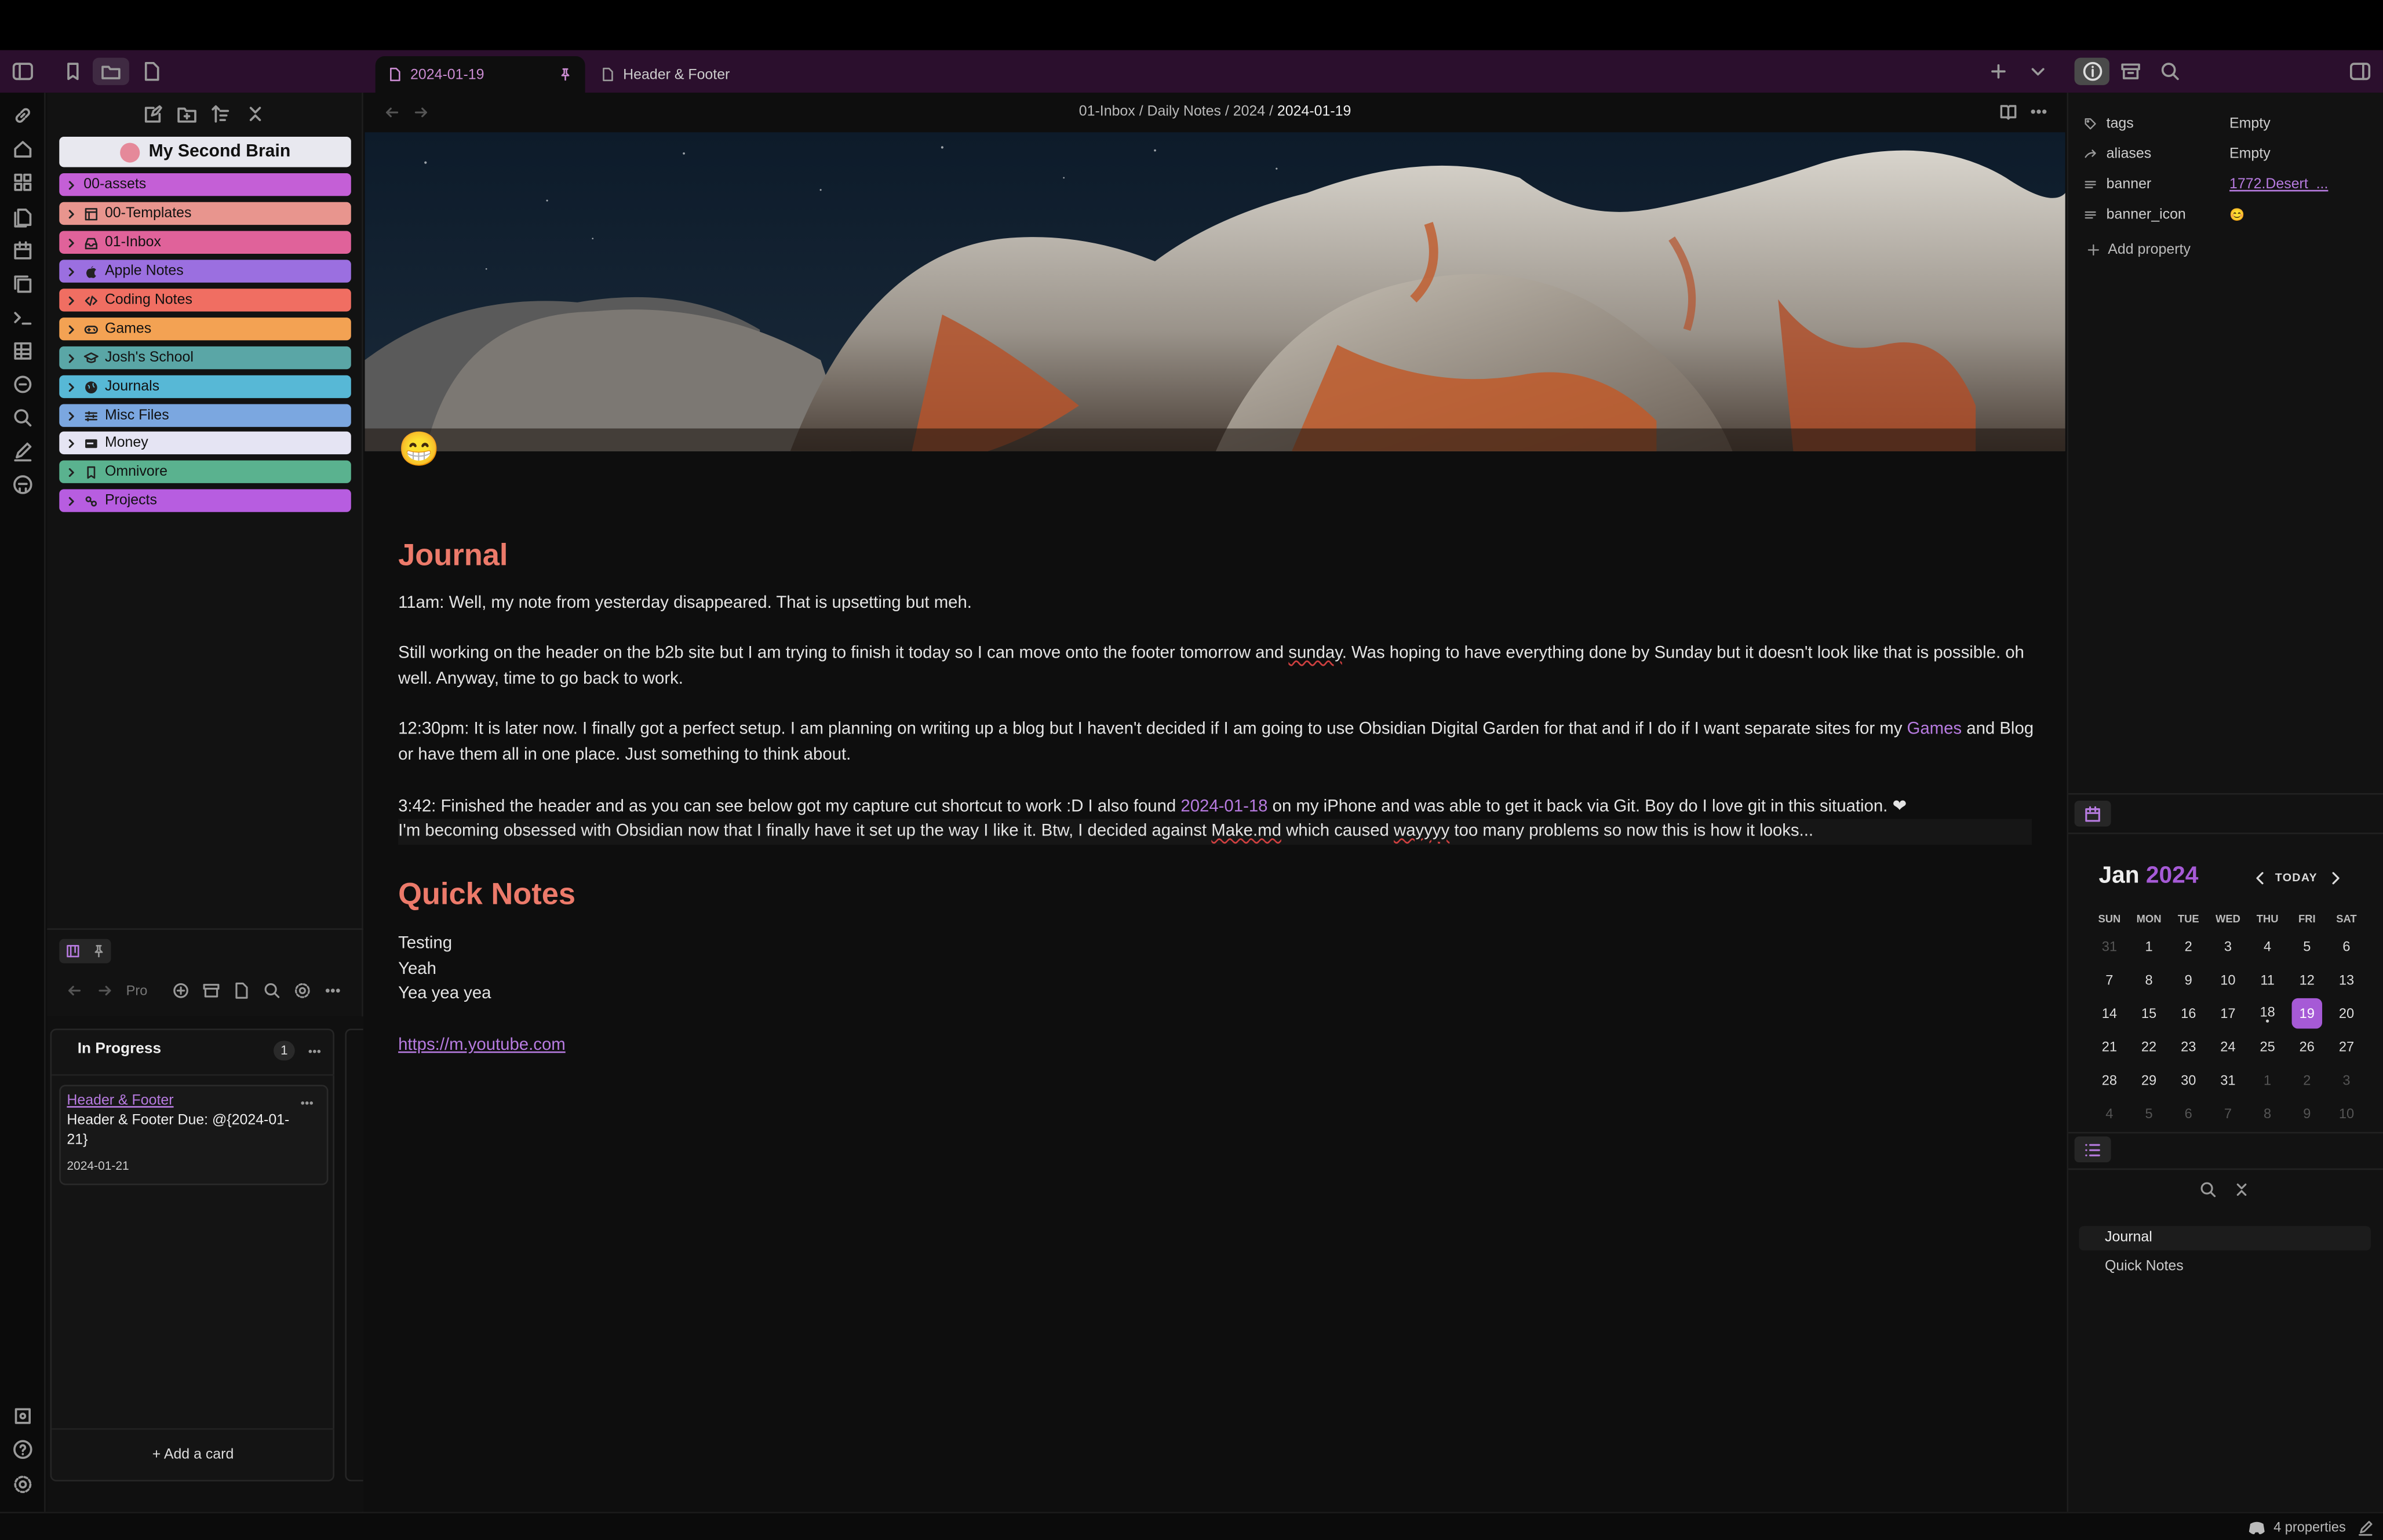  What do you see at coordinates (23, 218) in the screenshot?
I see `files-icon` at bounding box center [23, 218].